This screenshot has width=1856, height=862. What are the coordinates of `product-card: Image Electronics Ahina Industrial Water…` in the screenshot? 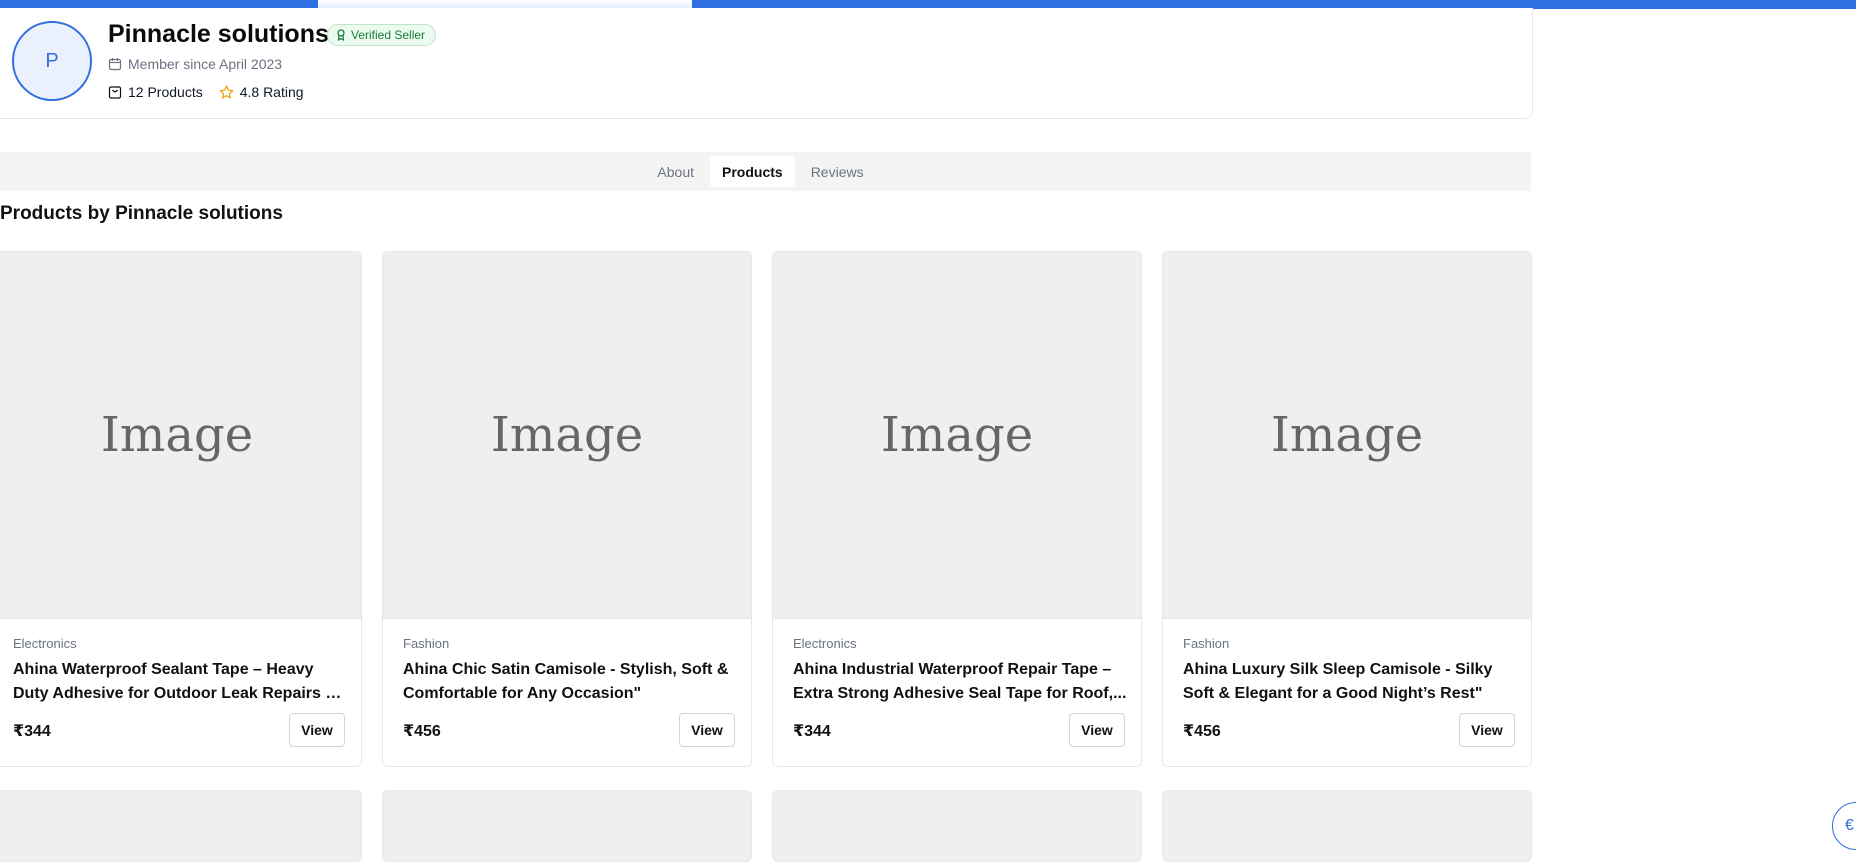 It's located at (957, 509).